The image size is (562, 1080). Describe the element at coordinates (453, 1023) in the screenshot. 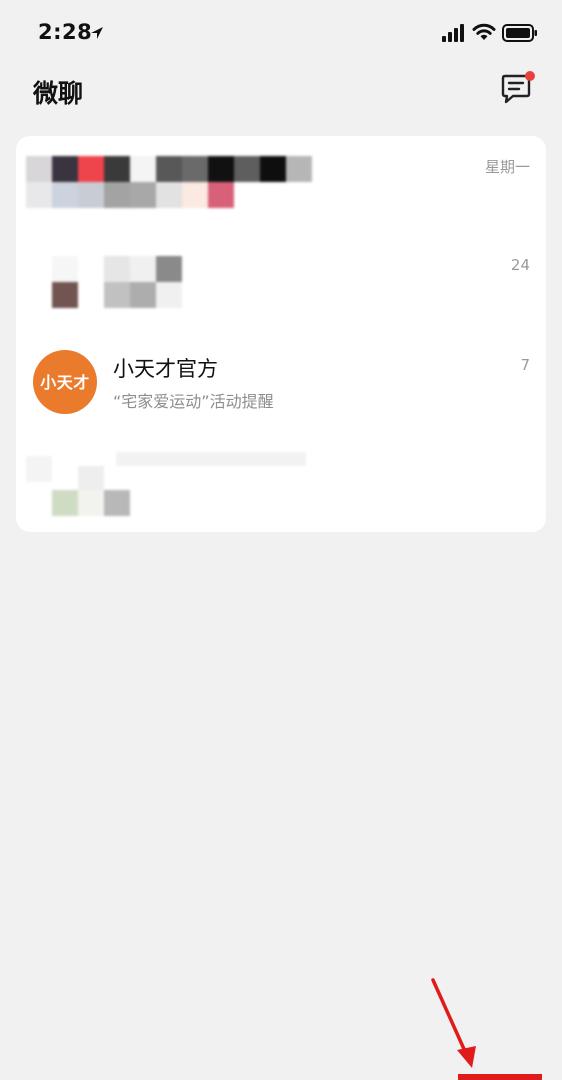

I see `annotation-arrow-icon` at that location.